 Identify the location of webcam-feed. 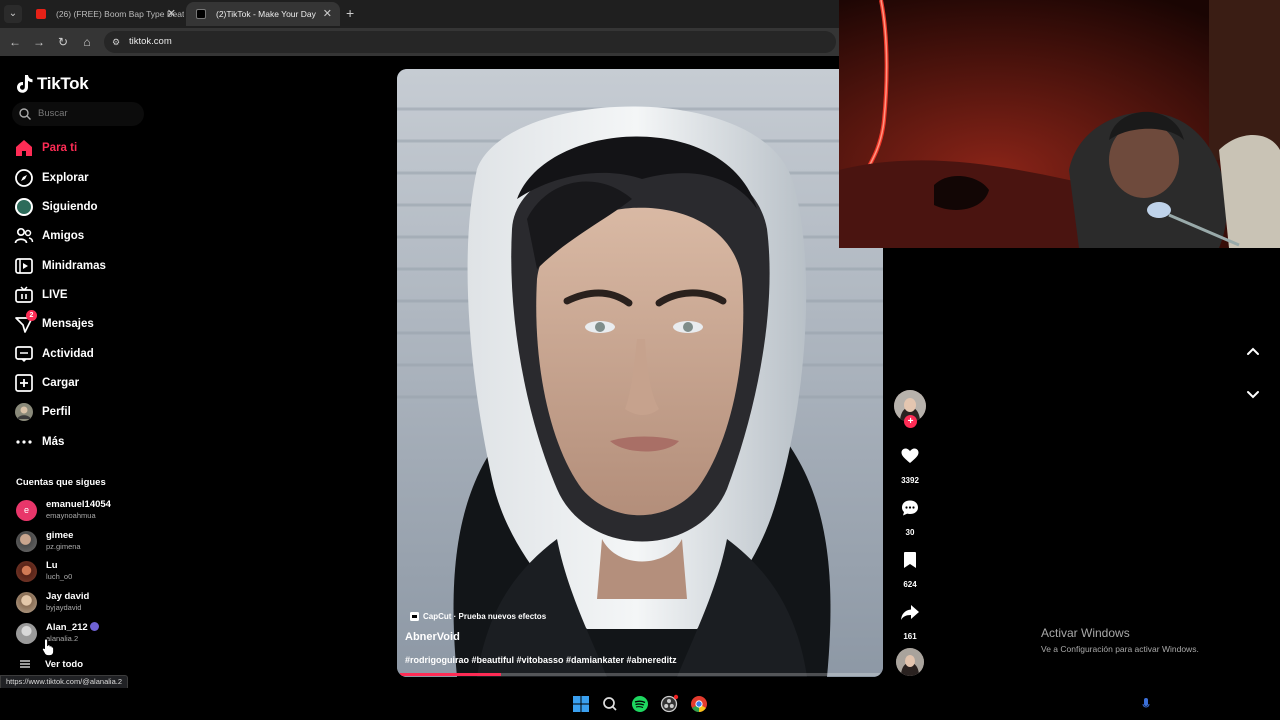
(1059, 124).